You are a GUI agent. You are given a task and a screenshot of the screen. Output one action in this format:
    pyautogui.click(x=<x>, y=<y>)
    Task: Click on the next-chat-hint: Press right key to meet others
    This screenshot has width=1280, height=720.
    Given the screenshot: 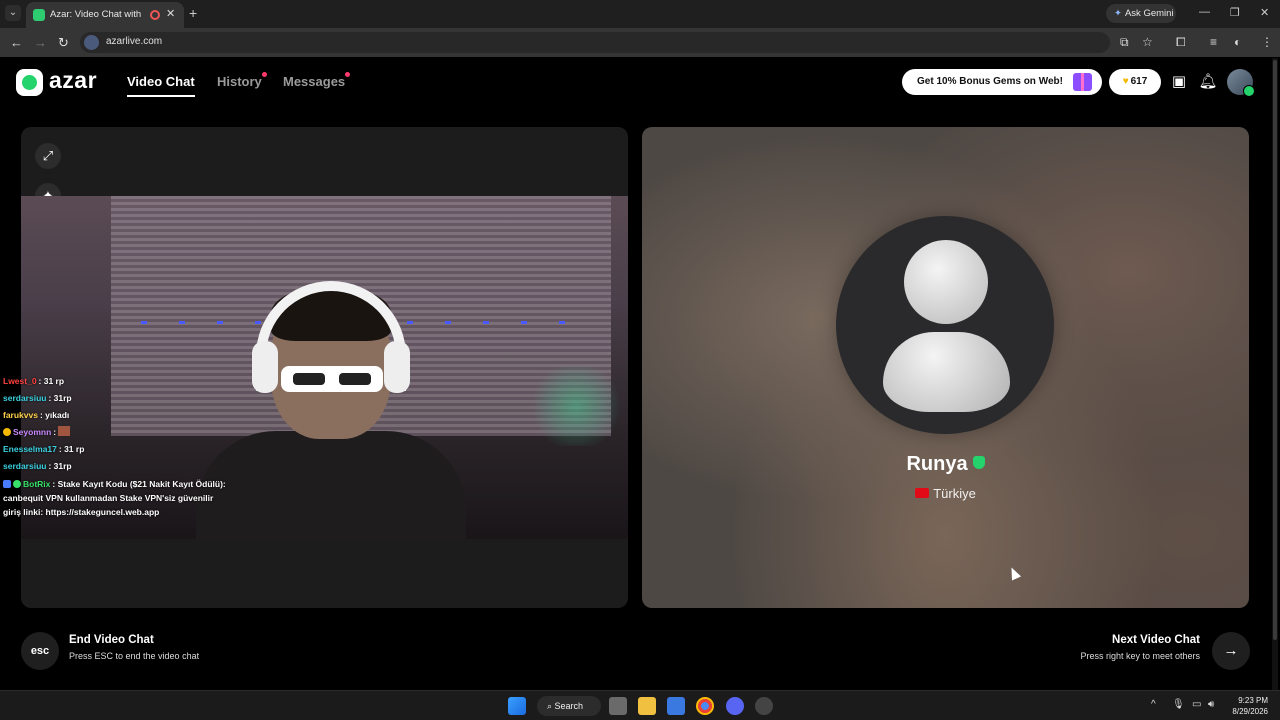 What is the action you would take?
    pyautogui.click(x=1140, y=656)
    